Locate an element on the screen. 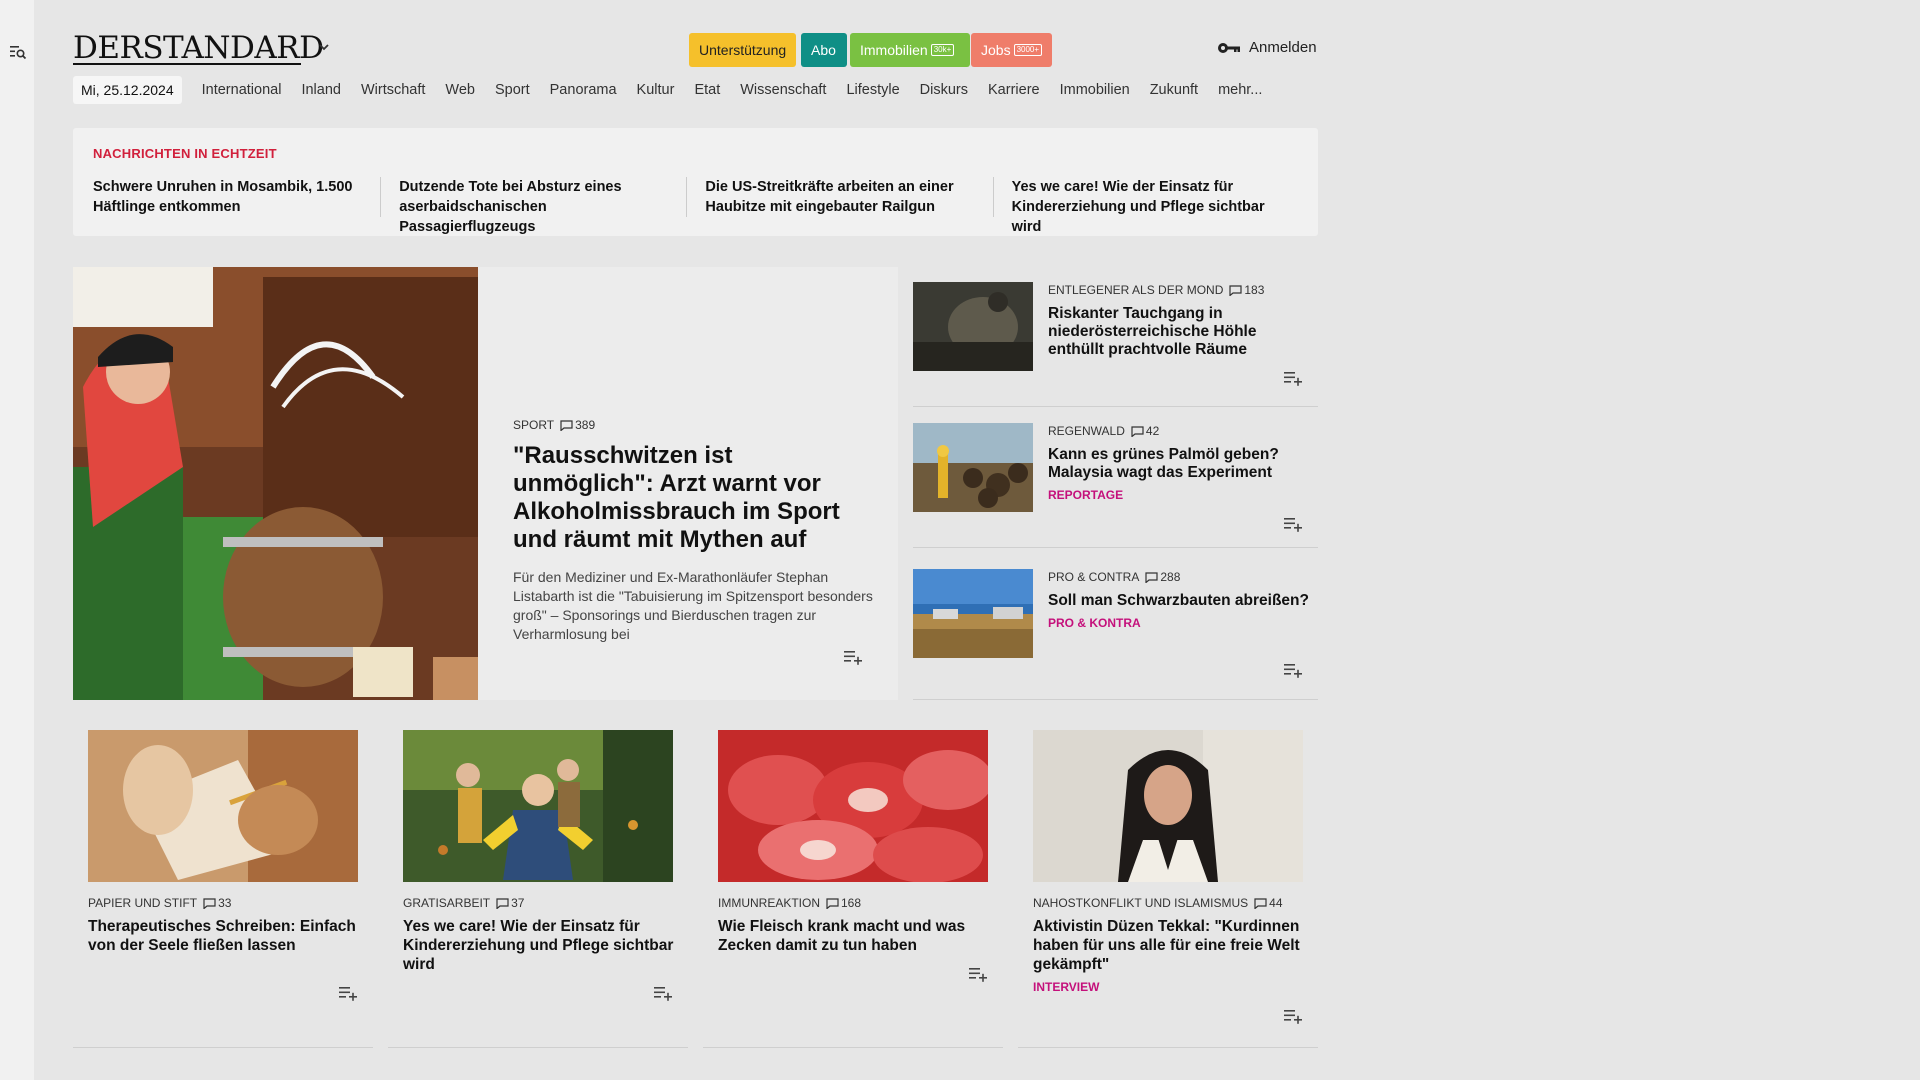  comment-count: 42 is located at coordinates (1145, 431).